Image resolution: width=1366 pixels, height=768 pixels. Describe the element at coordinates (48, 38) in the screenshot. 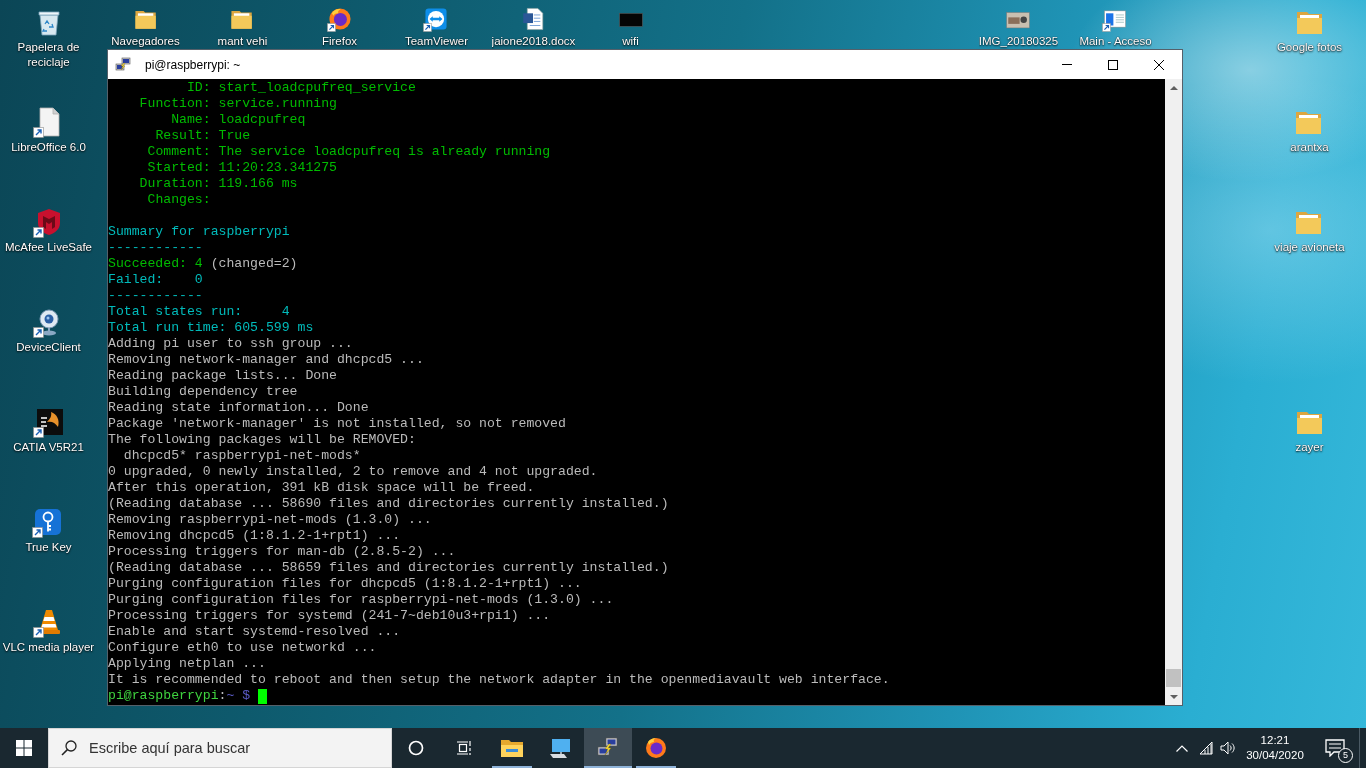

I see `desktop-shortcut: Papelera de reciclaje` at that location.